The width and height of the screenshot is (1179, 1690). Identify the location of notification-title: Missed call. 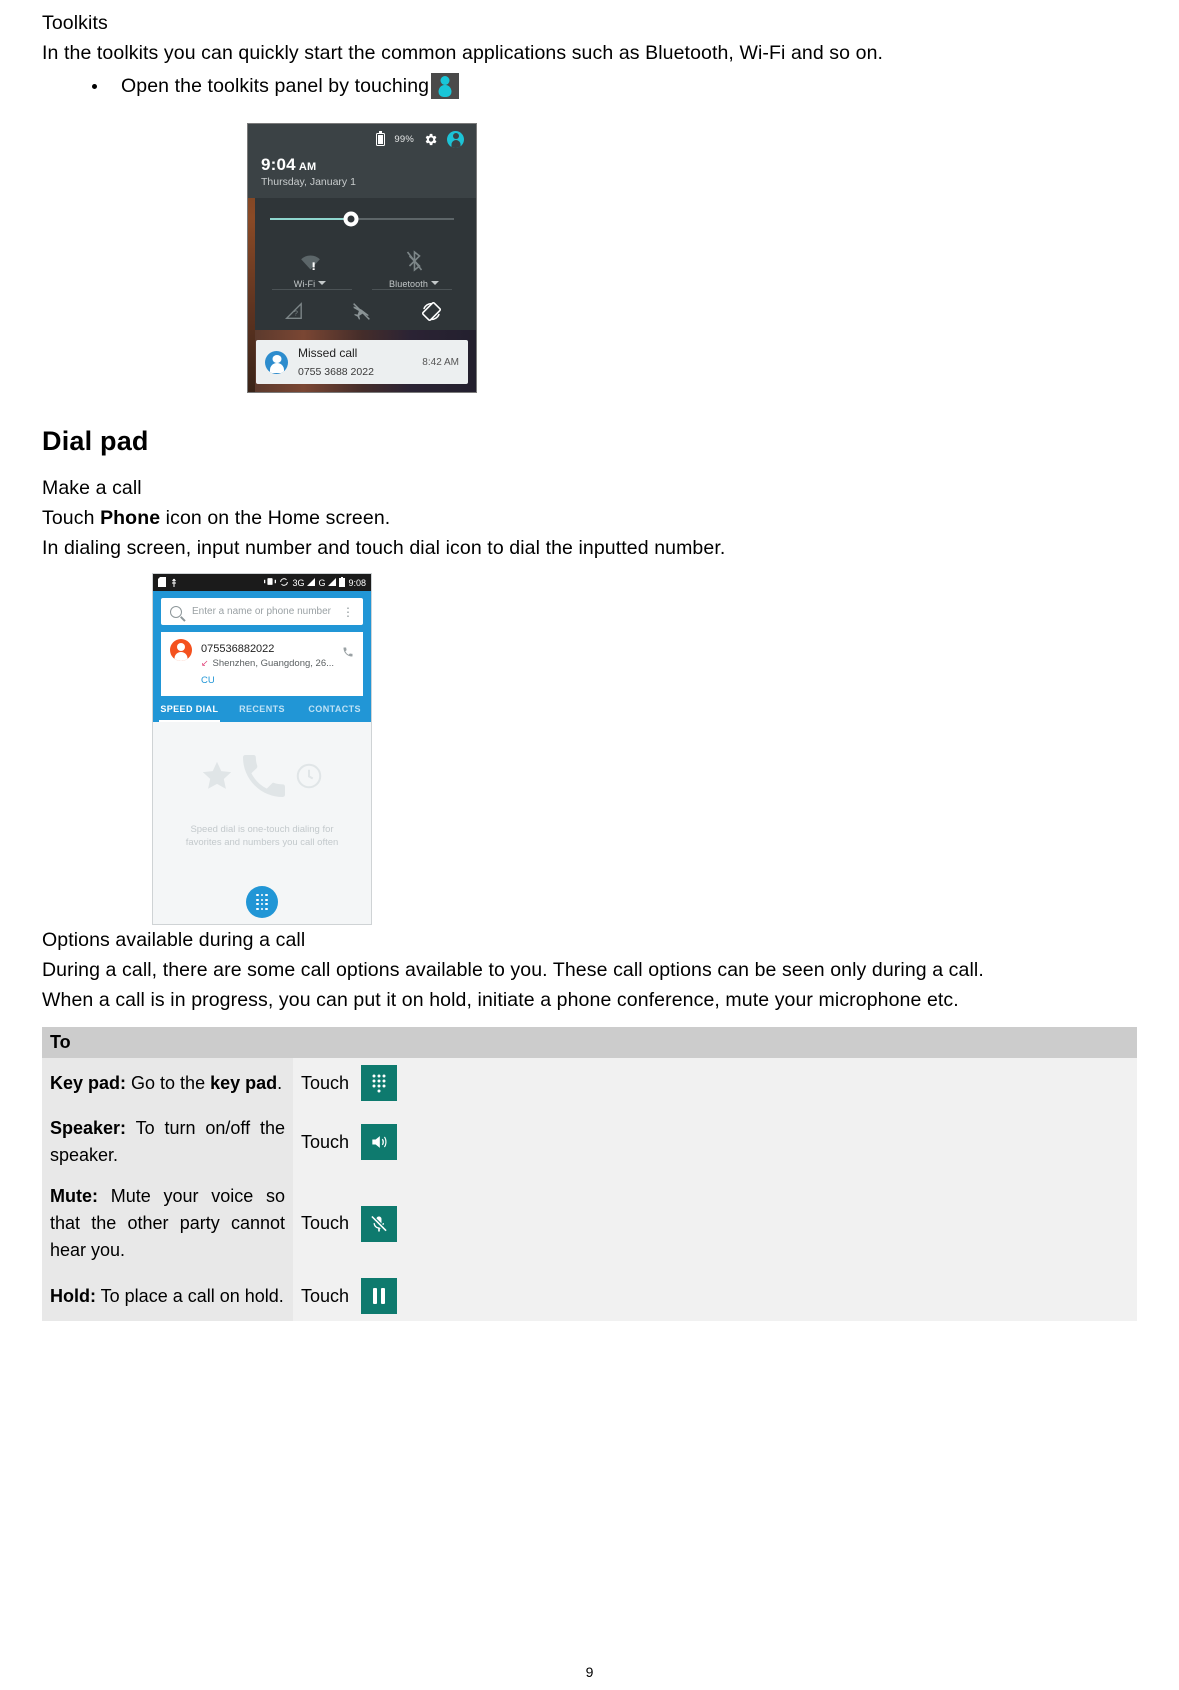
(328, 353).